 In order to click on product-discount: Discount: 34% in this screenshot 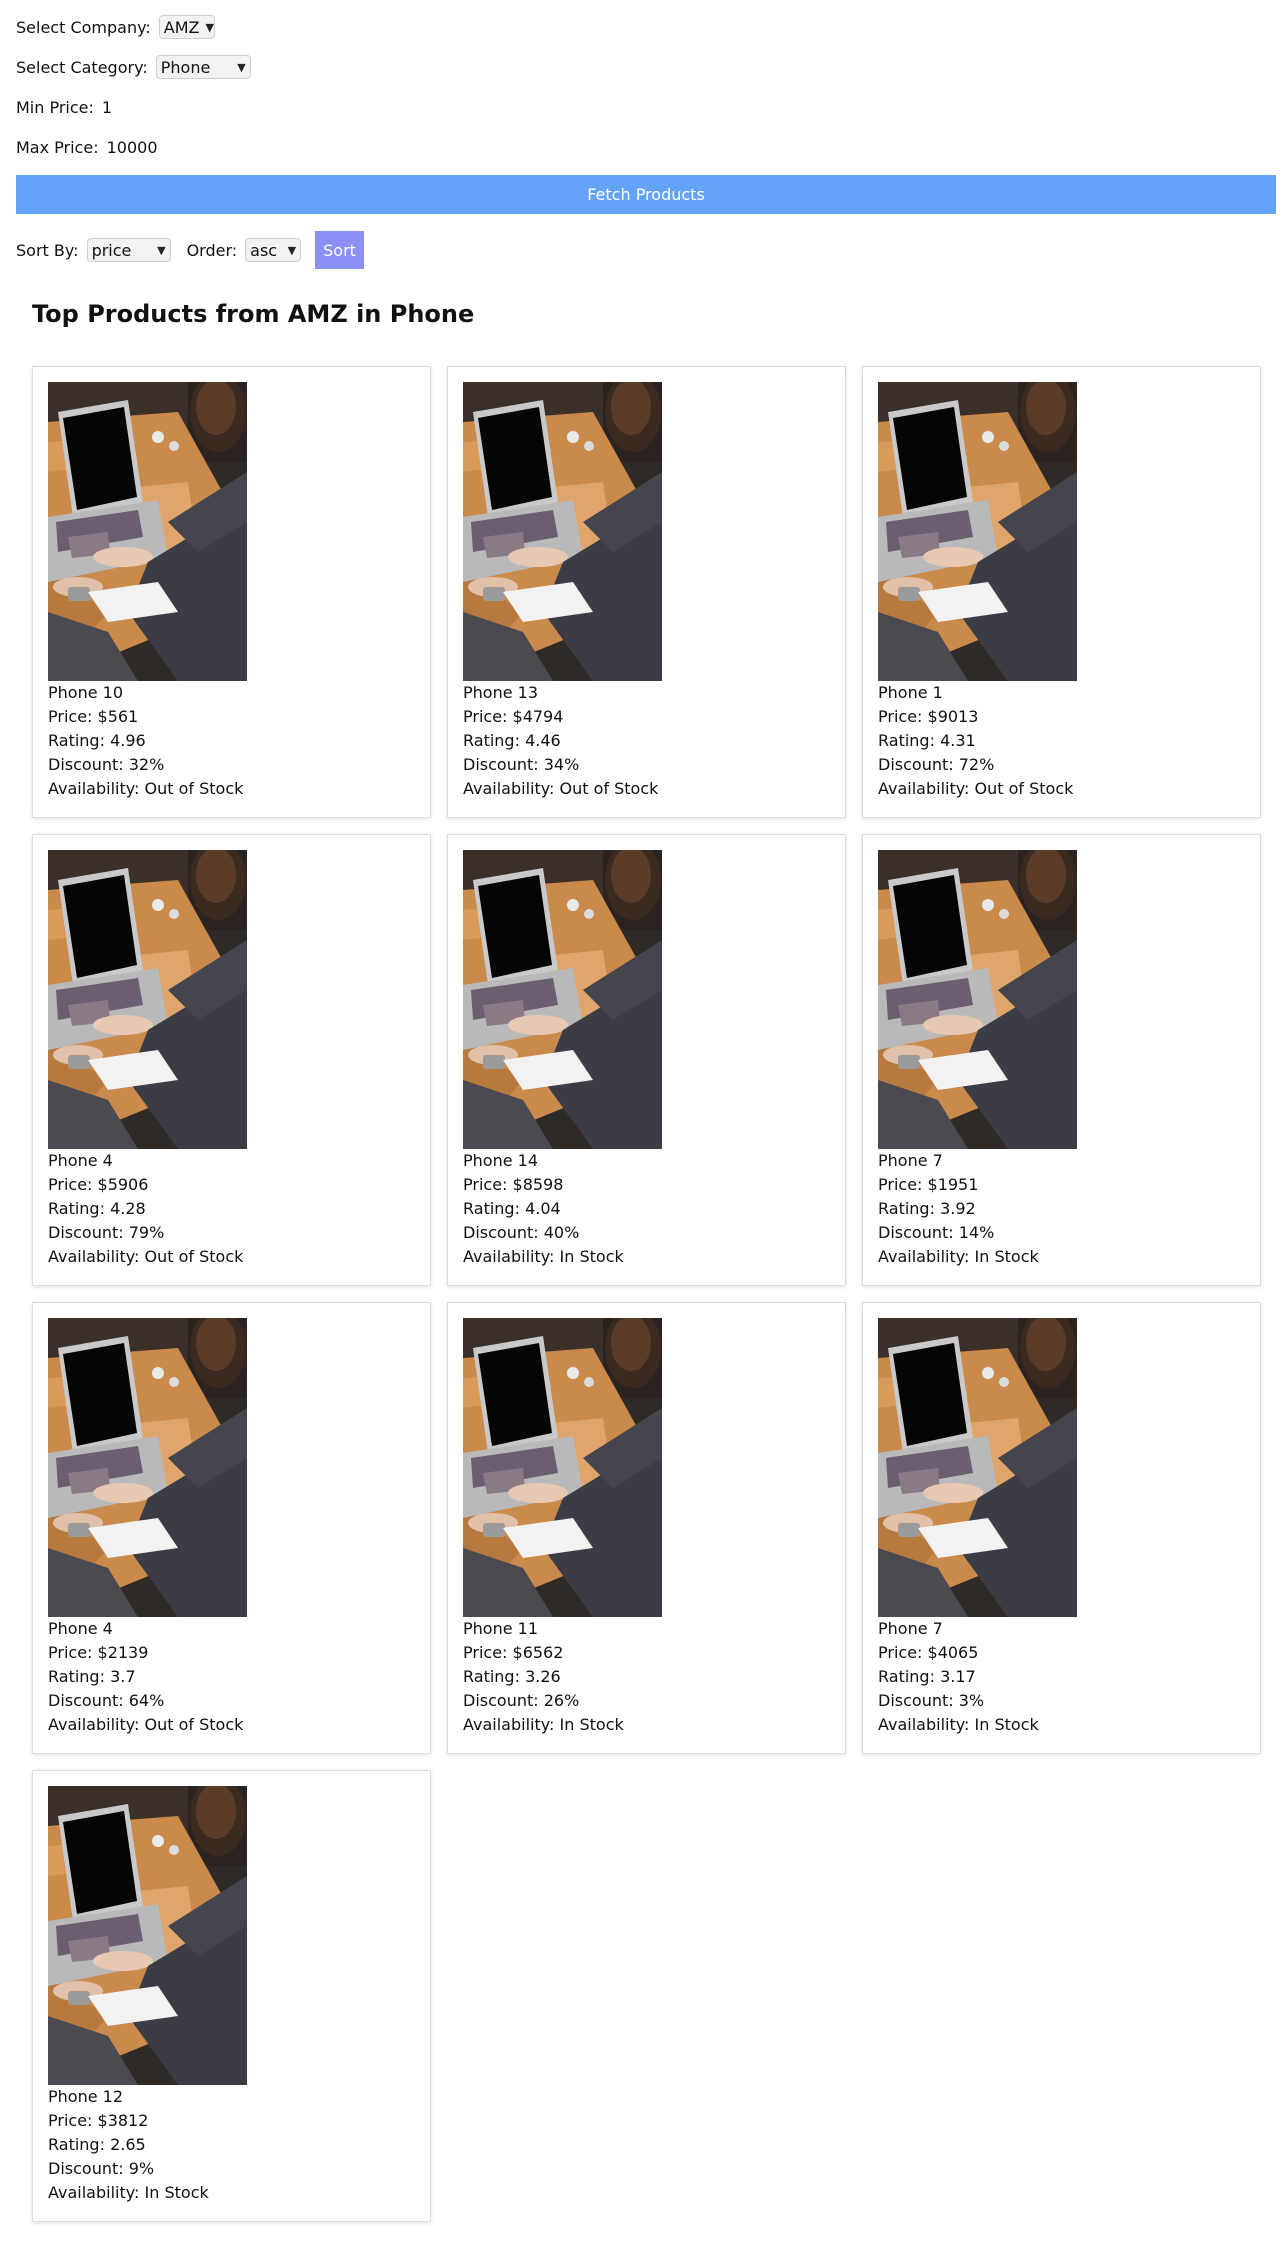, I will do `click(521, 764)`.